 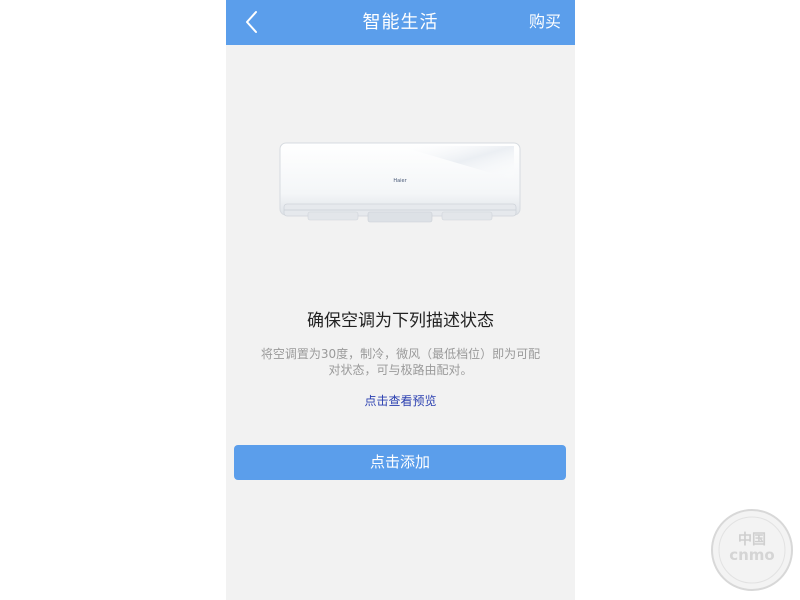 I want to click on cnmo-watermark-logo: 中国 cnmo, so click(x=752, y=550).